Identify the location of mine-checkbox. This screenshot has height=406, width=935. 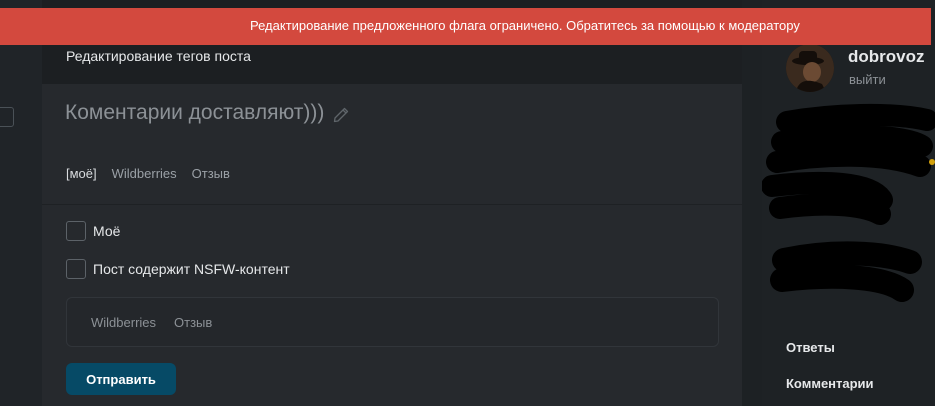
(76, 231).